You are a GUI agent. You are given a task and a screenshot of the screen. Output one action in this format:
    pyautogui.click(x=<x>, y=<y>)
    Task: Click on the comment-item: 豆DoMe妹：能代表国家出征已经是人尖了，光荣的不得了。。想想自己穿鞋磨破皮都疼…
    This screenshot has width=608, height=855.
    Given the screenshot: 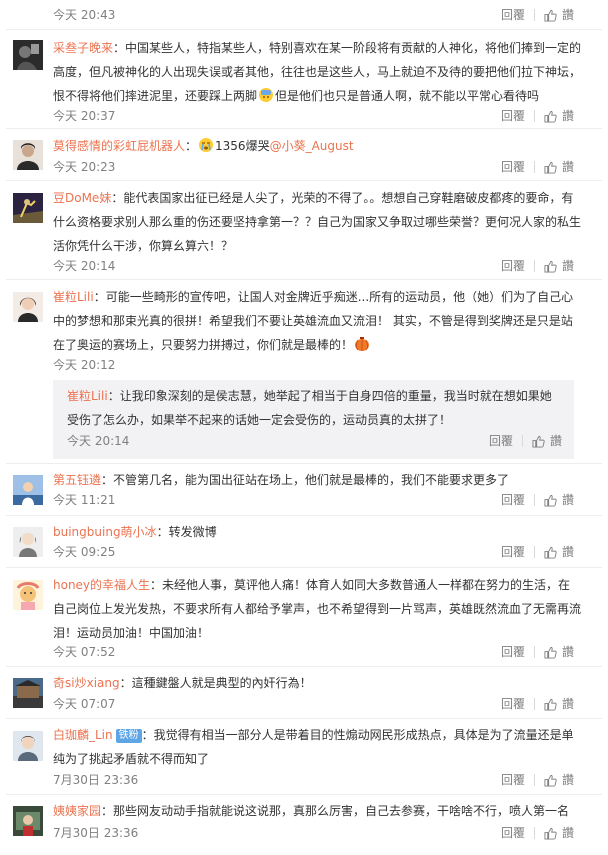 What is the action you would take?
    pyautogui.click(x=304, y=231)
    